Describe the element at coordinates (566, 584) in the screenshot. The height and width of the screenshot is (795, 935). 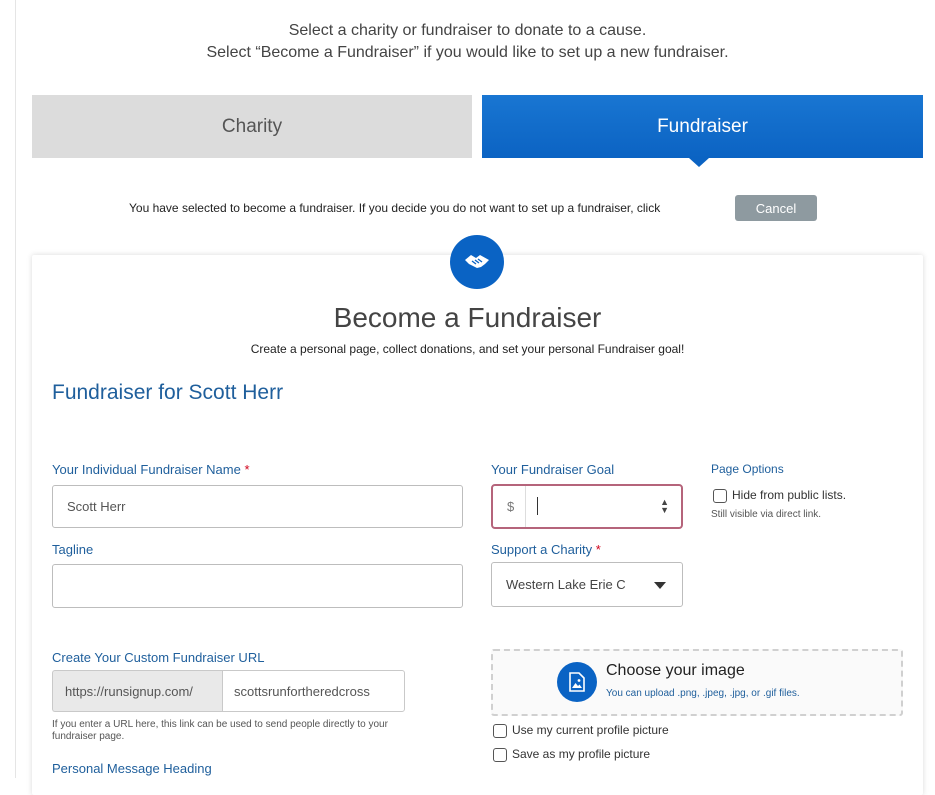
I see `charity-select-value: Western Lake Erie C` at that location.